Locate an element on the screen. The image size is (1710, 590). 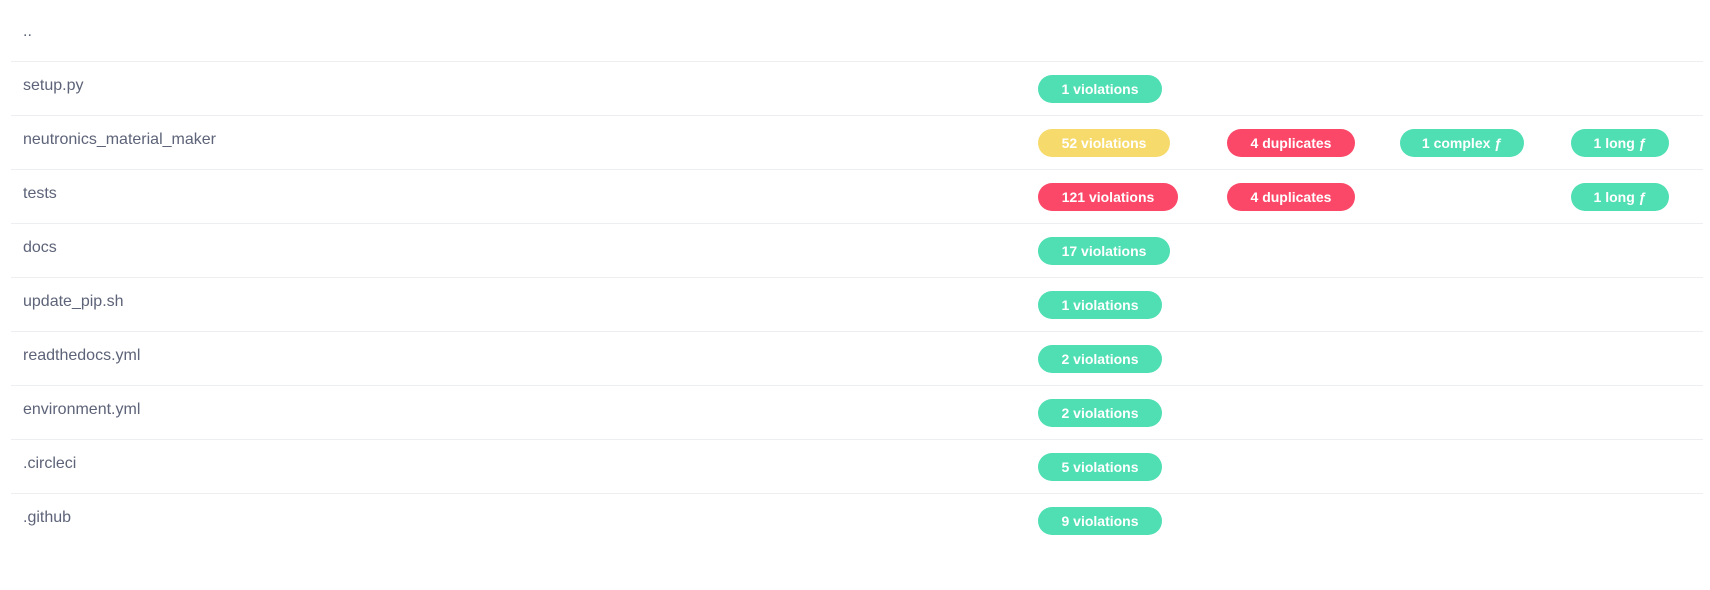
list-item-parent-dir: .. is located at coordinates (857, 35).